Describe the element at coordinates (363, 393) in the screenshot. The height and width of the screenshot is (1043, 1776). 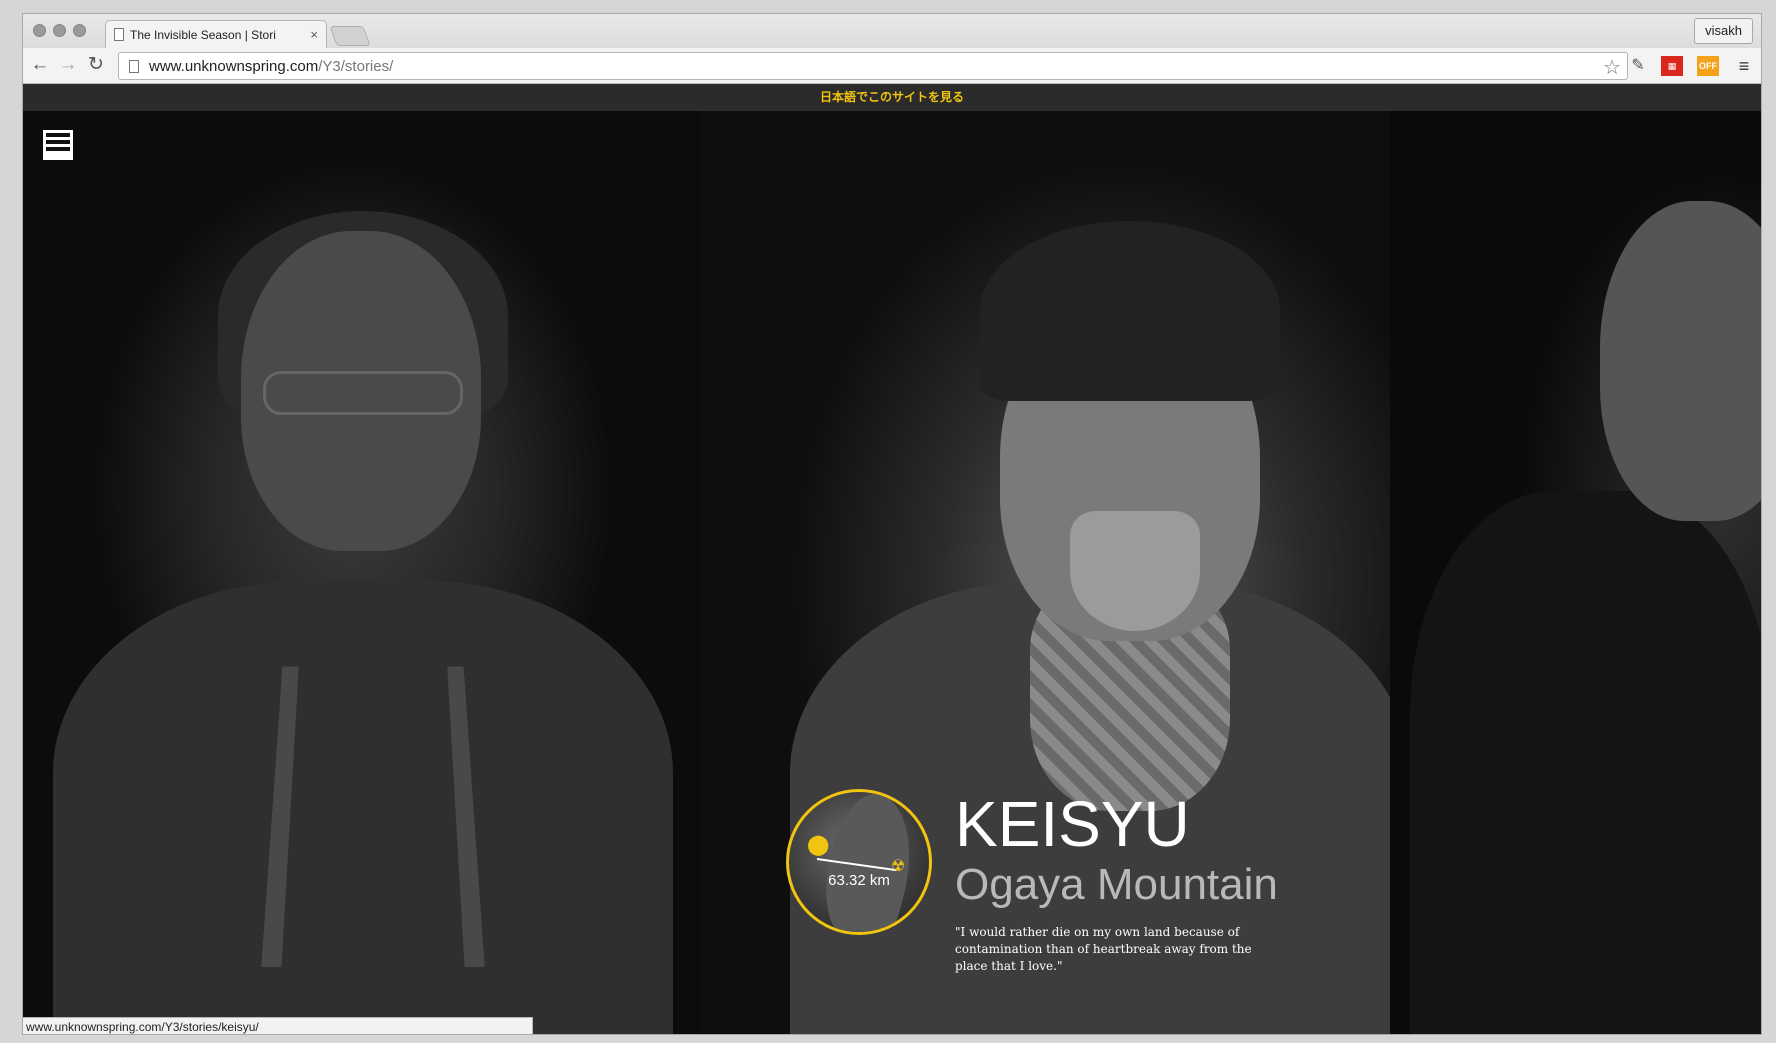
I see `portrait-glasses` at that location.